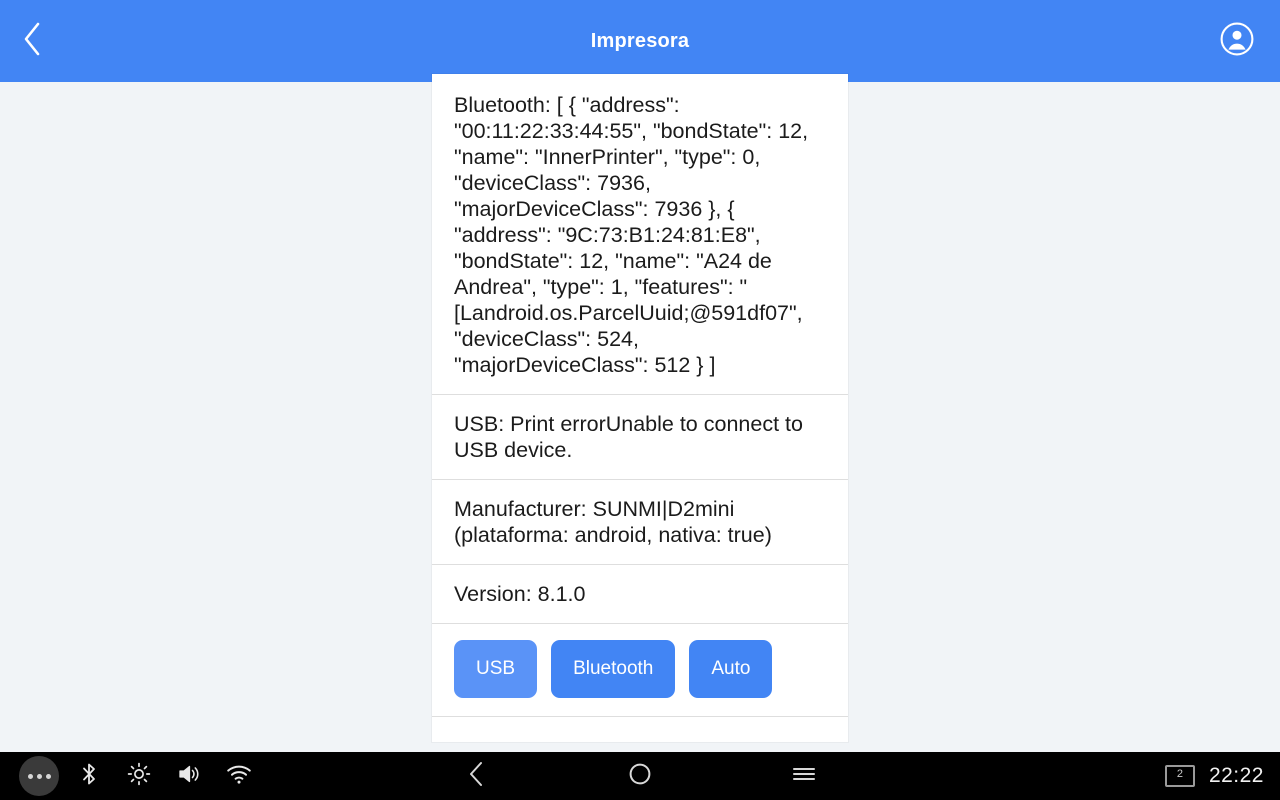 The height and width of the screenshot is (800, 1280). Describe the element at coordinates (520, 594) in the screenshot. I see `version-text: Version: 8.1.0` at that location.